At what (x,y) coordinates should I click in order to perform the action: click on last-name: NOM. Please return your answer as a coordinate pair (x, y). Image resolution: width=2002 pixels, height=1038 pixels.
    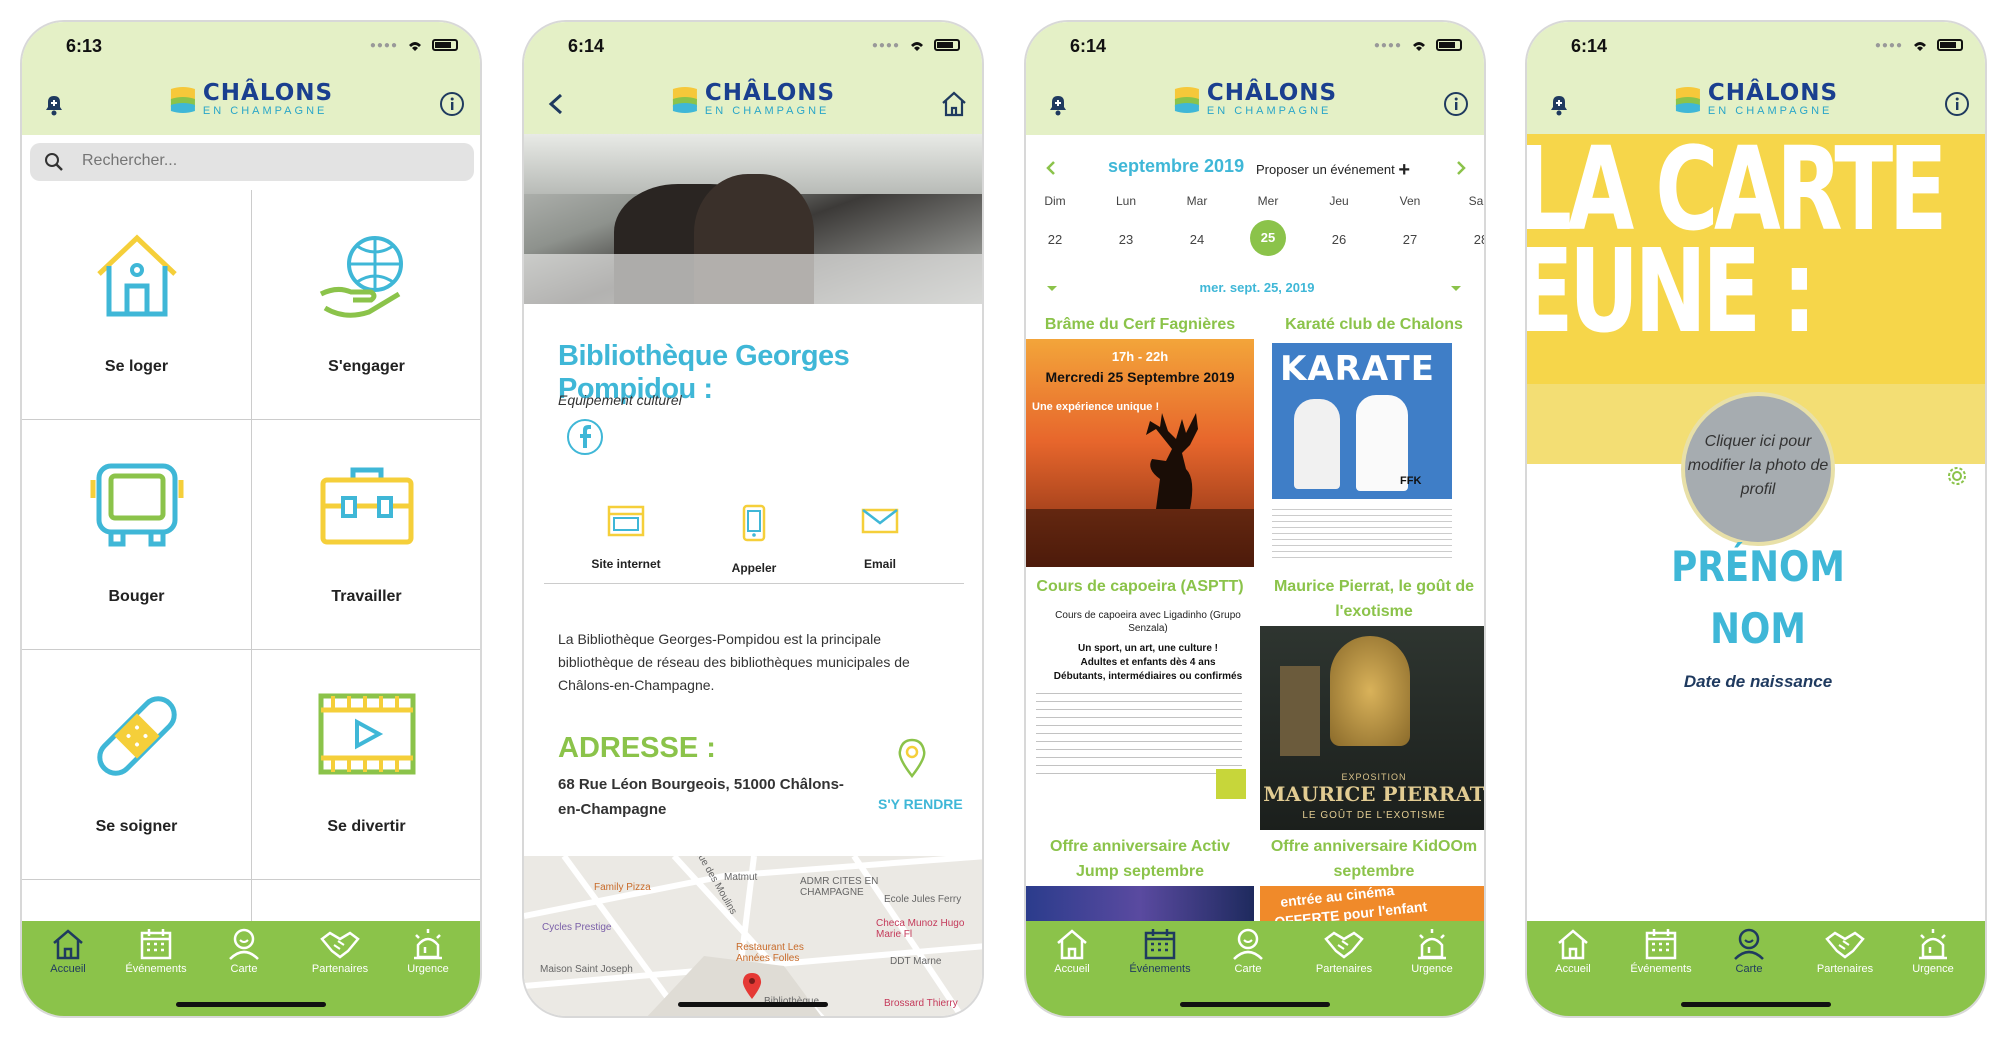
    Looking at the image, I should click on (1758, 628).